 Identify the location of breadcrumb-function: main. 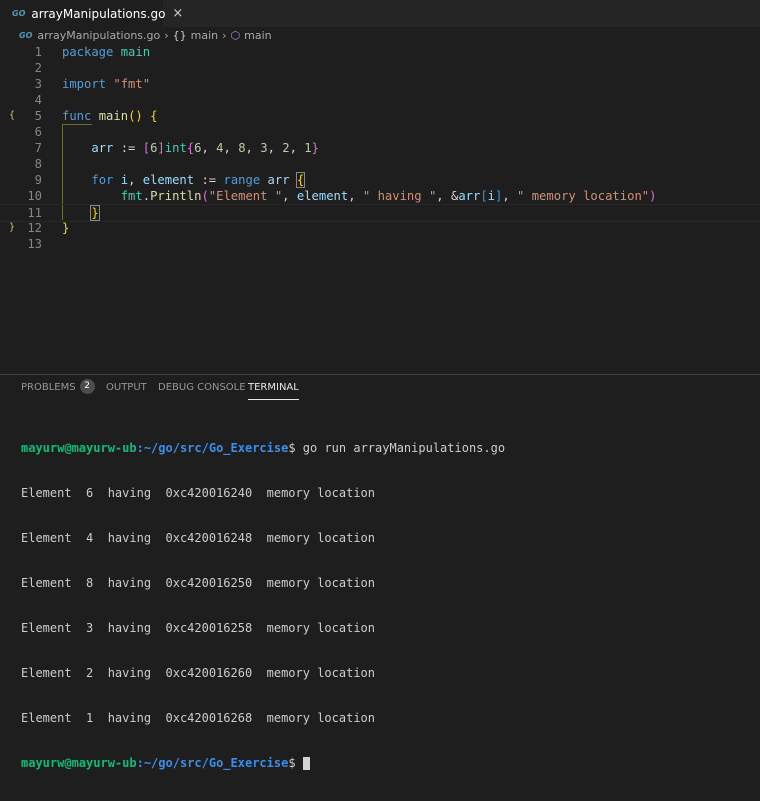
(257, 35).